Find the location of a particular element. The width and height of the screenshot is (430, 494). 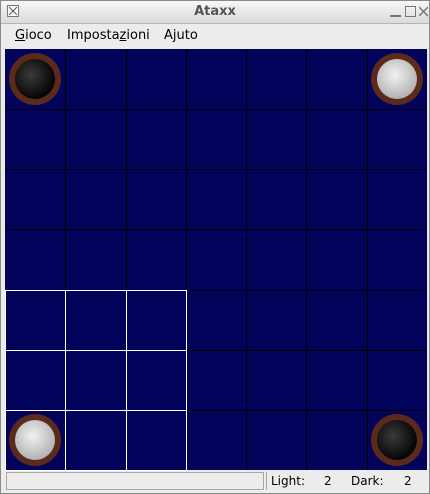

menu-bar: Gioco Impostazioni Ajuto is located at coordinates (215, 35).